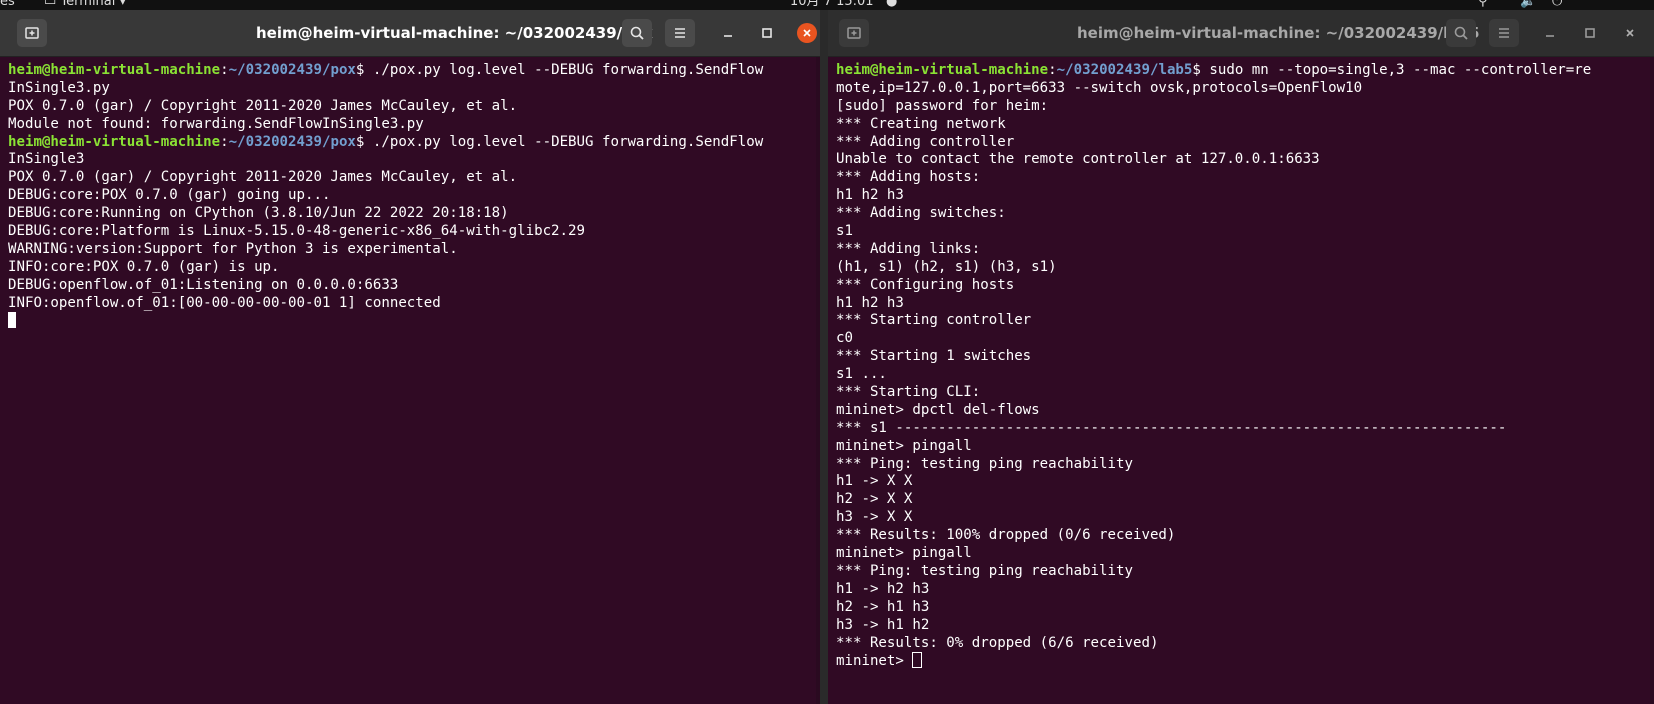 Image resolution: width=1654 pixels, height=704 pixels. Describe the element at coordinates (883, 588) in the screenshot. I see `output-text: h1 -> h2 h3` at that location.